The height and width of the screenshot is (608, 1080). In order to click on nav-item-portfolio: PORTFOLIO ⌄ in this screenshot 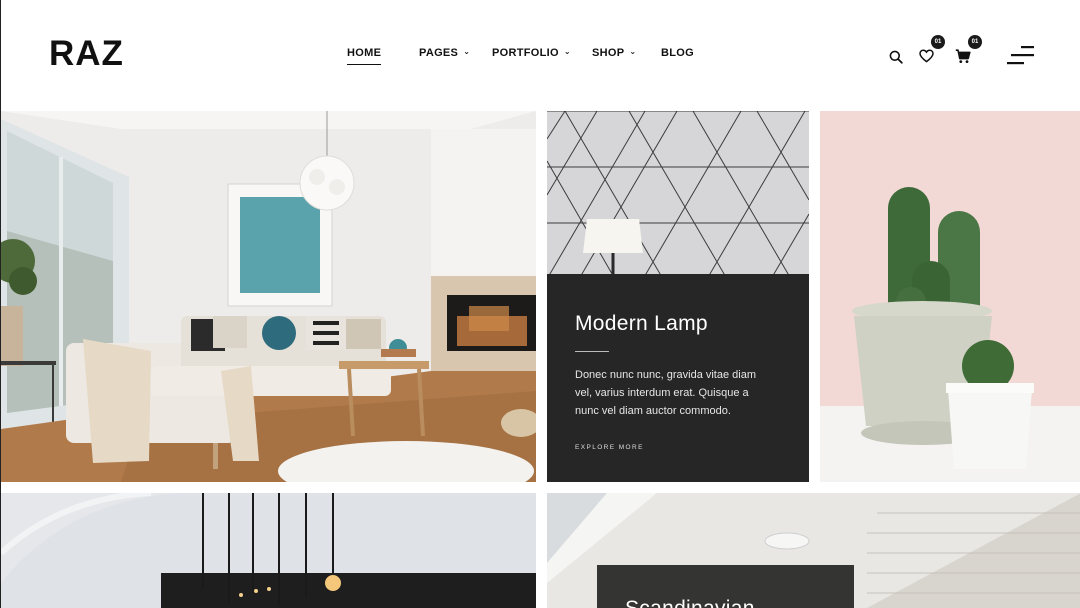, I will do `click(531, 53)`.